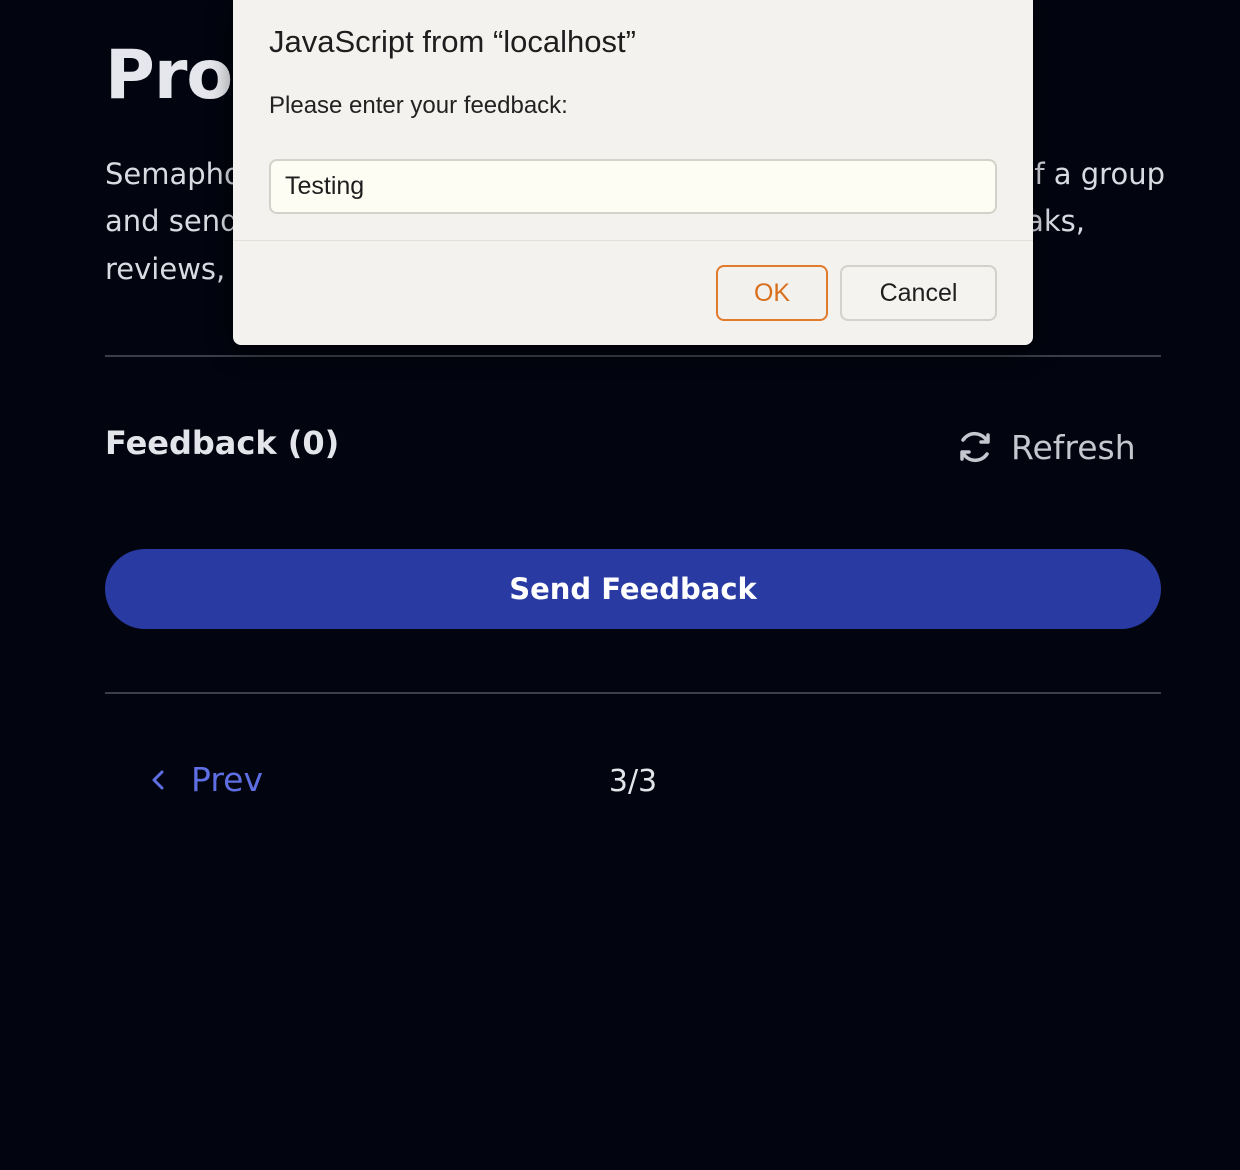 The width and height of the screenshot is (1240, 1170). Describe the element at coordinates (1073, 447) in the screenshot. I see `refresh-label: Refresh` at that location.